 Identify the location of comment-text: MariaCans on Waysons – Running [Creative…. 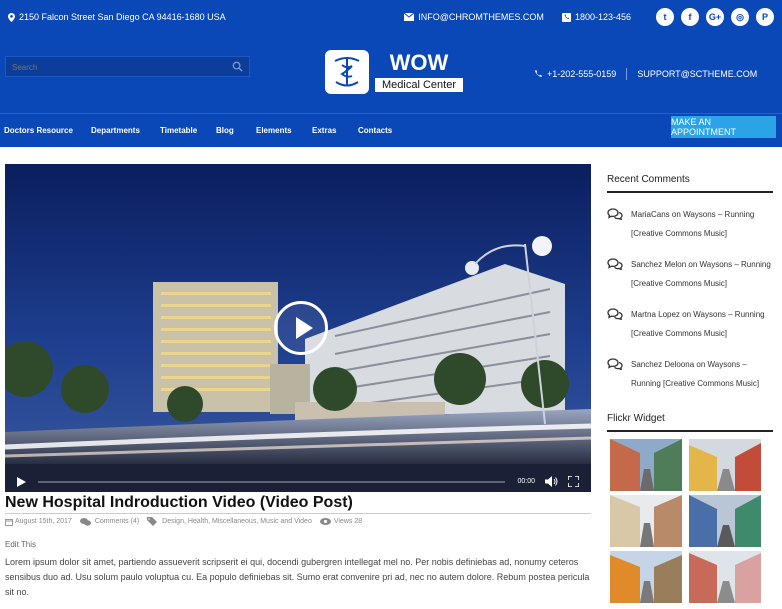
(702, 224).